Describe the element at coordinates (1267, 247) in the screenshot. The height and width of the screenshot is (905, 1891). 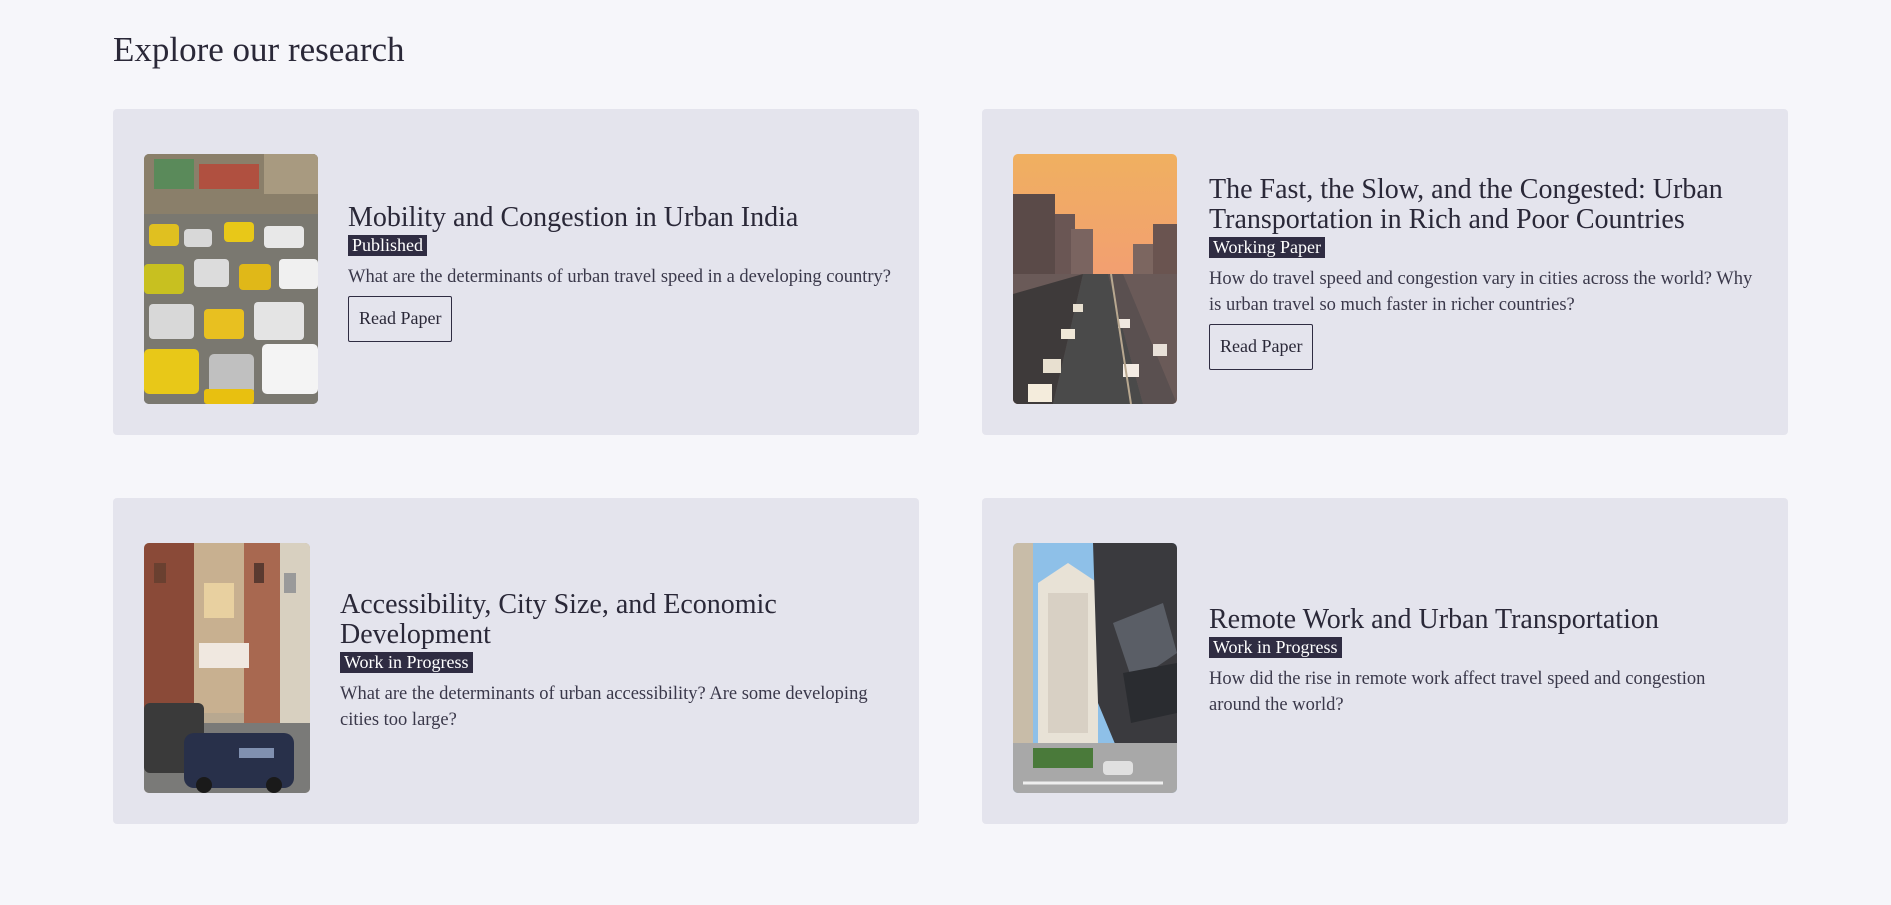
I see `status-badge: Working Paper` at that location.